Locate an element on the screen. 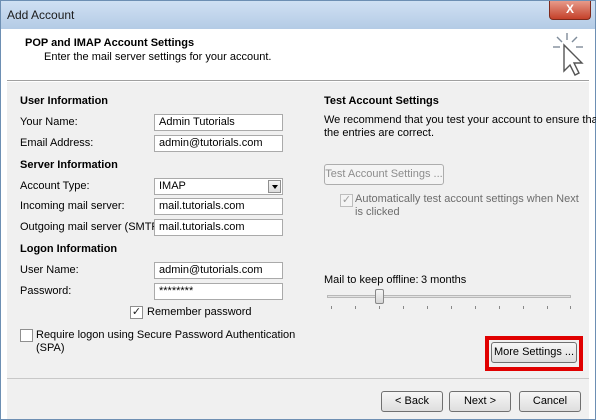 This screenshot has height=420, width=596. logon-info-heading: Logon Information is located at coordinates (69, 249).